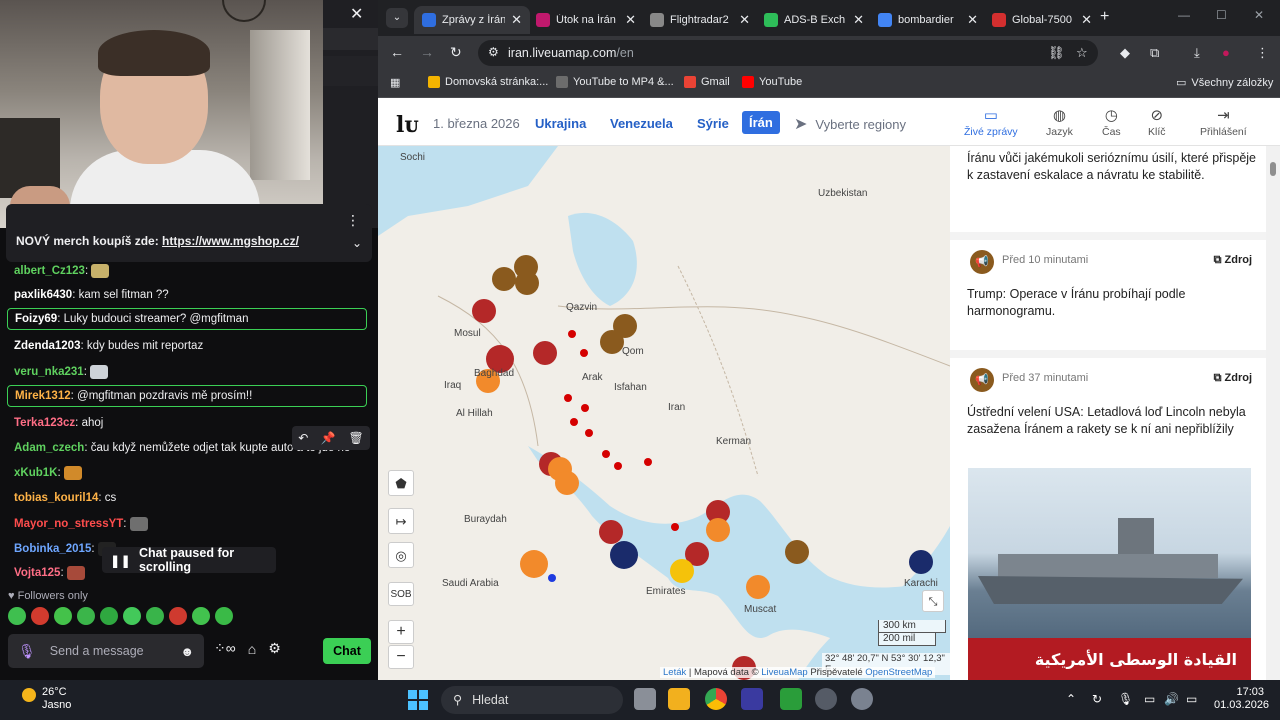 The image size is (1280, 720). I want to click on chat-username: Mirek1312, so click(43, 396).